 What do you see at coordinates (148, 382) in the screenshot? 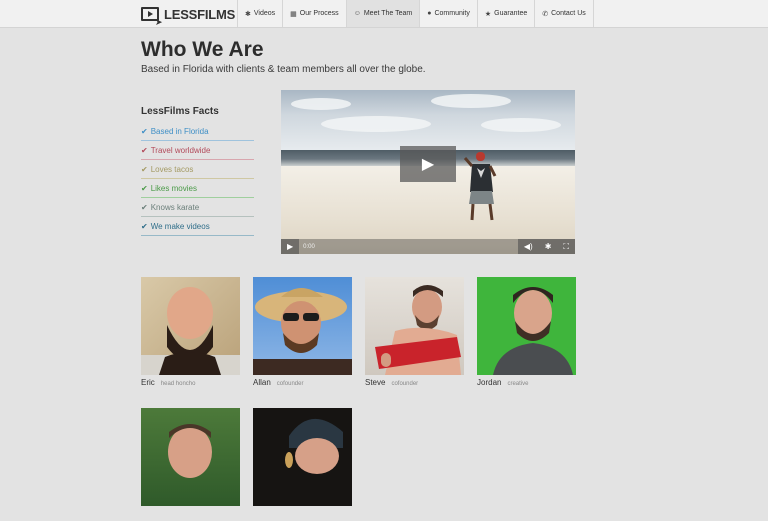
I see `team-member-name: Eric` at bounding box center [148, 382].